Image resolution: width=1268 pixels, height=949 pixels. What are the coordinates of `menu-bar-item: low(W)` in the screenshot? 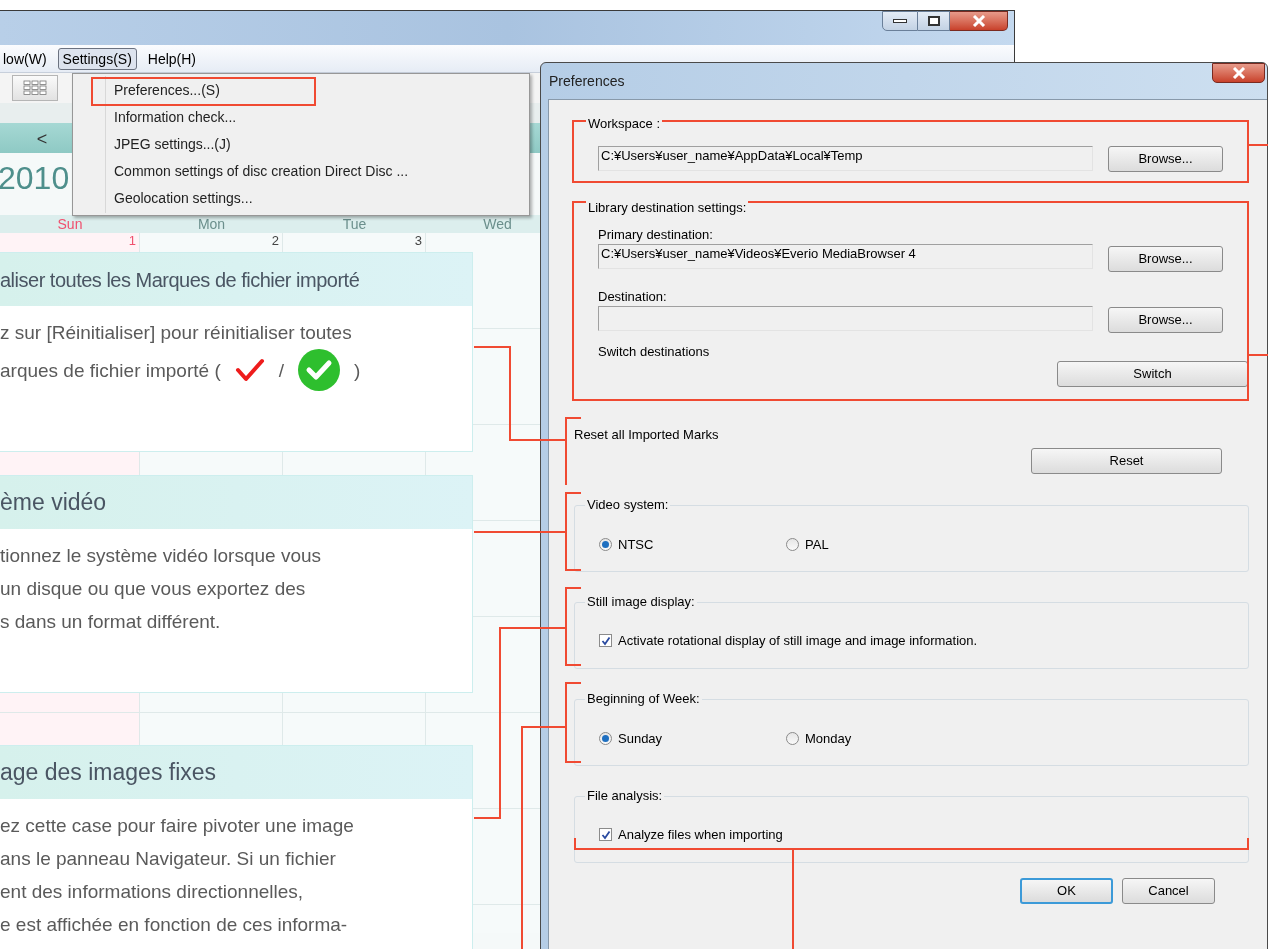 It's located at (26, 58).